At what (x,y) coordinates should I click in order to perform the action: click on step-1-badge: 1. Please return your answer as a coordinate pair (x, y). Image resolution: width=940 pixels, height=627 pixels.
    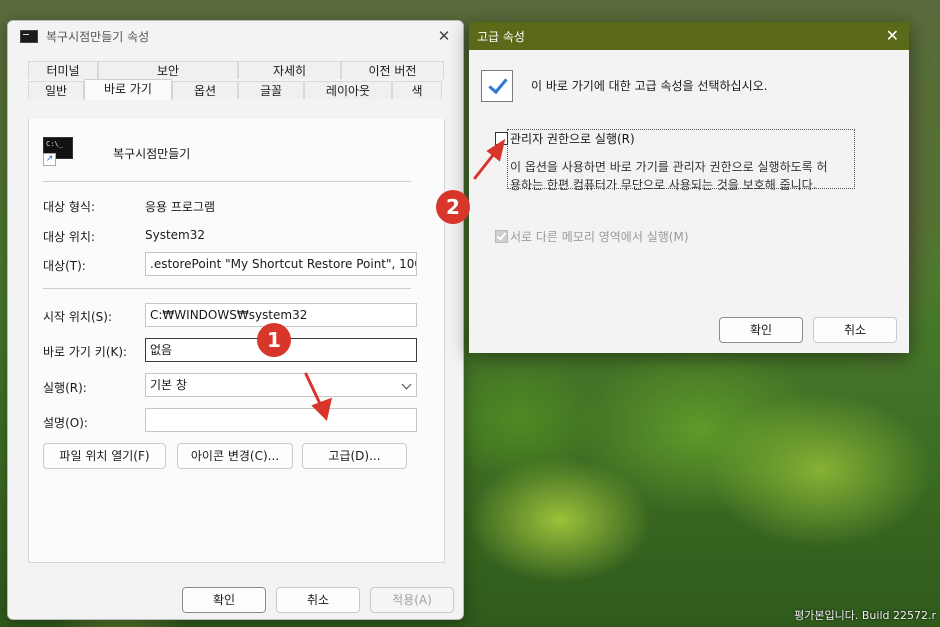
    Looking at the image, I should click on (274, 340).